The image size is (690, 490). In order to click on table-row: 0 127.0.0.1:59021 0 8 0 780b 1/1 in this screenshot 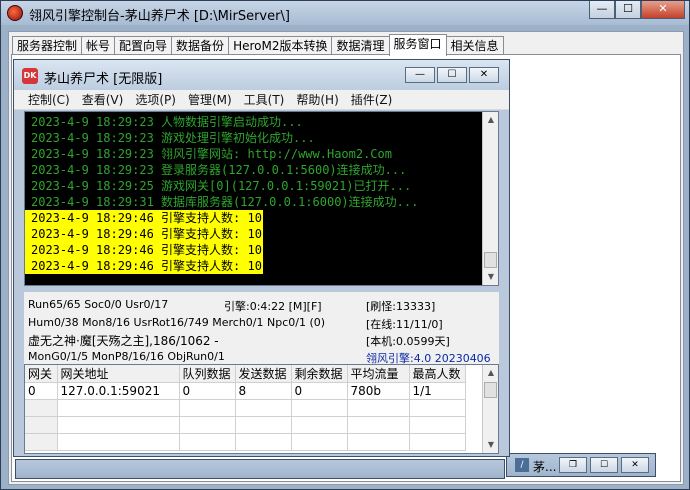, I will do `click(245, 391)`.